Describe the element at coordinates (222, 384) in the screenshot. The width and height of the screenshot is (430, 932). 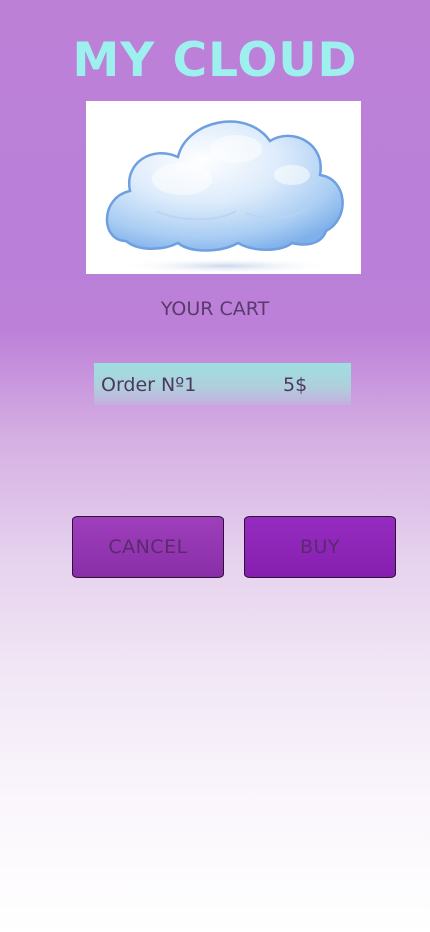
I see `cart-item-row: Order Nº1 5$` at that location.